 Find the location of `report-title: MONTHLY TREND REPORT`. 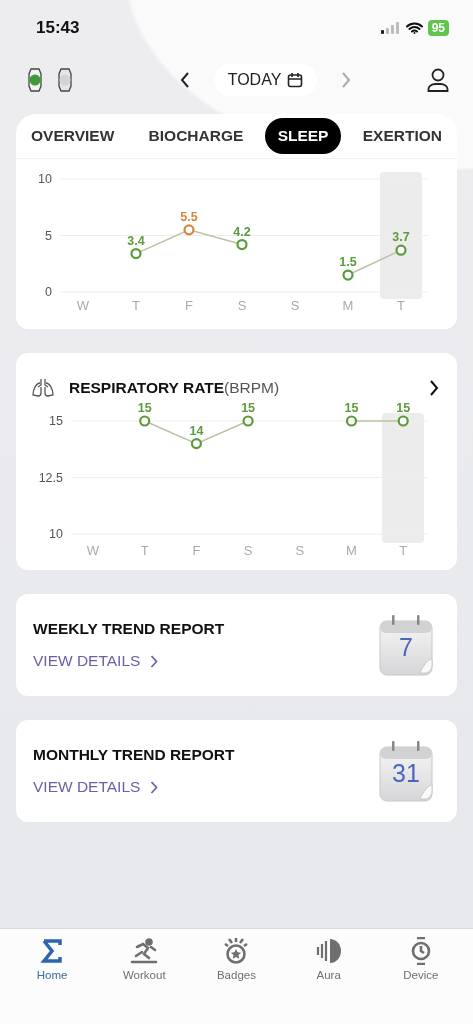

report-title: MONTHLY TREND REPORT is located at coordinates (134, 755).